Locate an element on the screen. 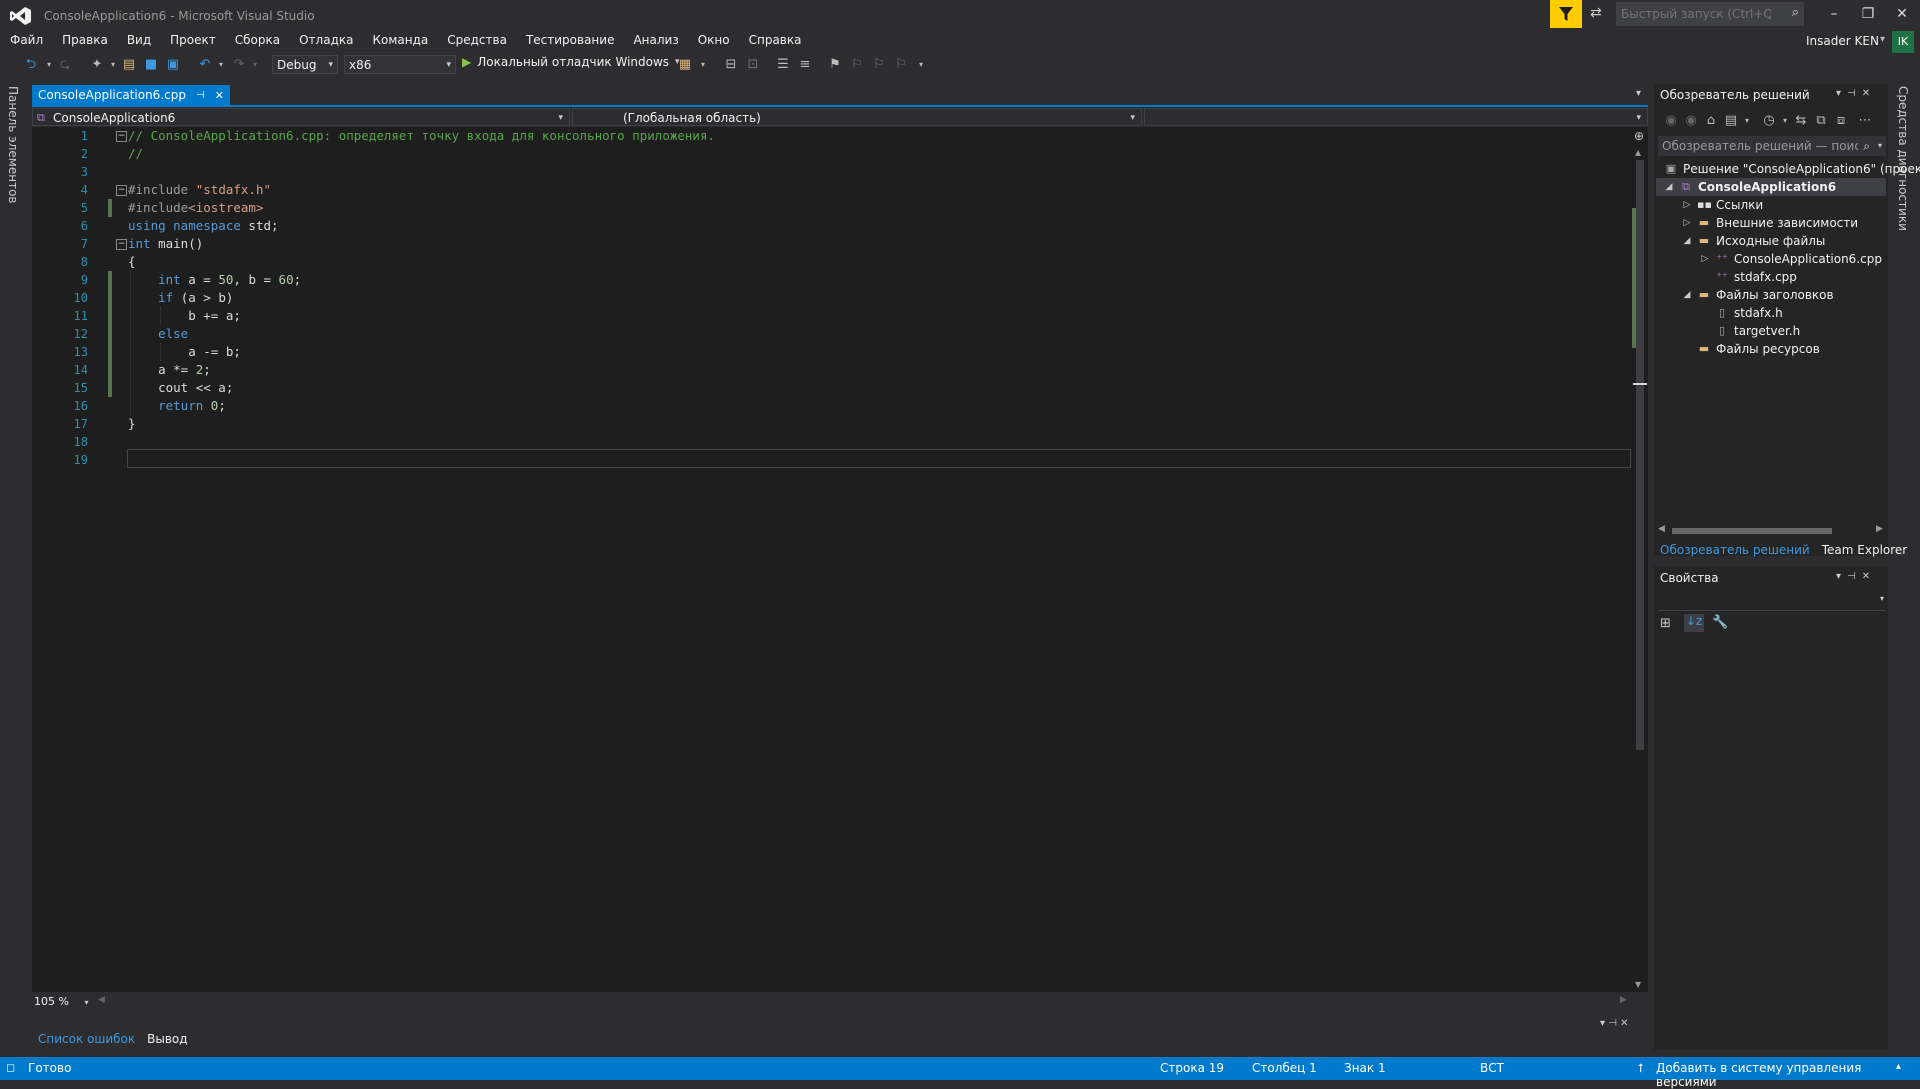 Image resolution: width=1920 pixels, height=1089 pixels. tree-item-references: ▷ ▪▪ Ссылки is located at coordinates (1723, 205).